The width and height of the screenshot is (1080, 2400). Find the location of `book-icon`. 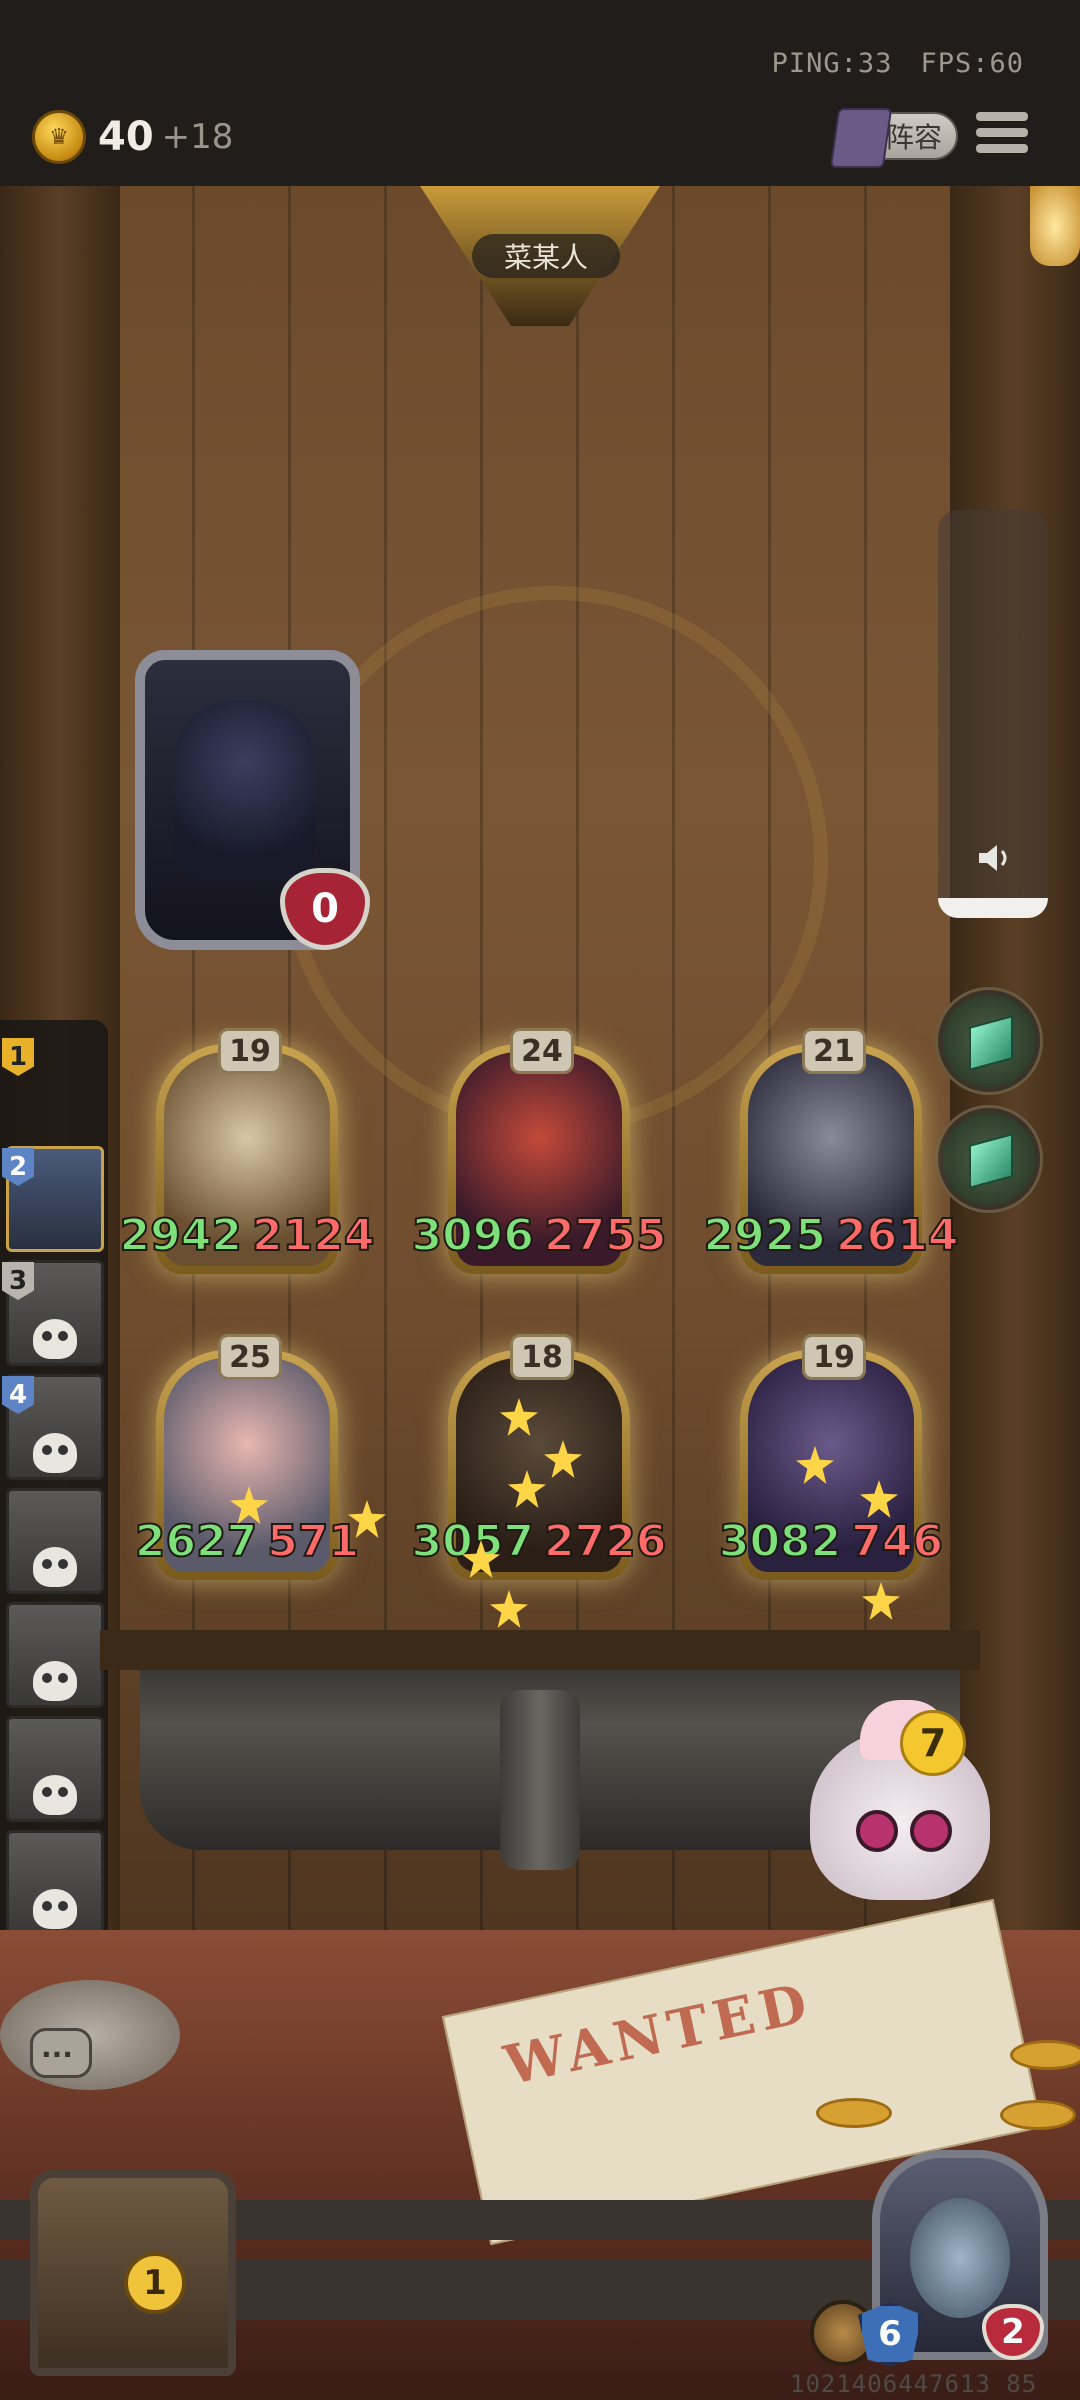

book-icon is located at coordinates (861, 138).